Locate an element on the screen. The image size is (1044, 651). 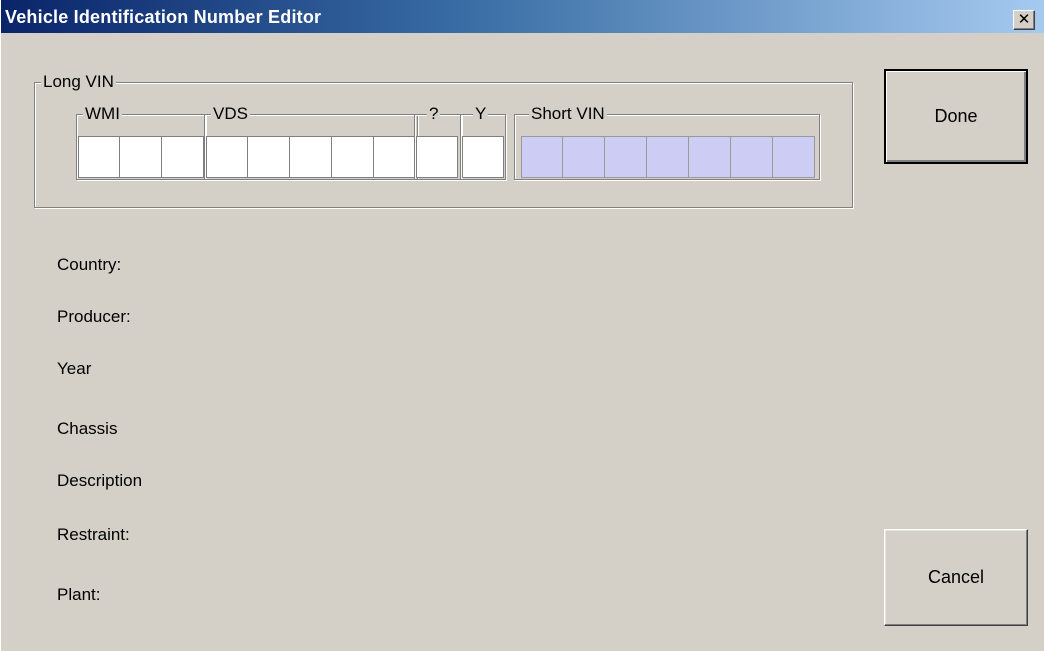
window-title: Vehicle Identification Number Editor is located at coordinates (163, 17).